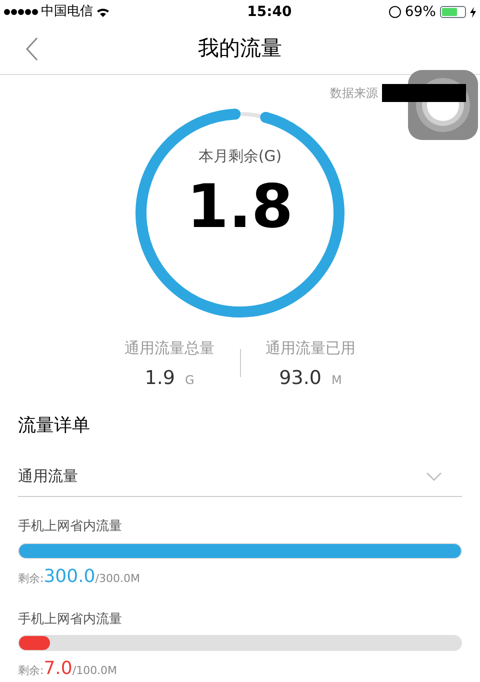 Image resolution: width=480 pixels, height=682 pixels. I want to click on battery-percent: 69%, so click(420, 12).